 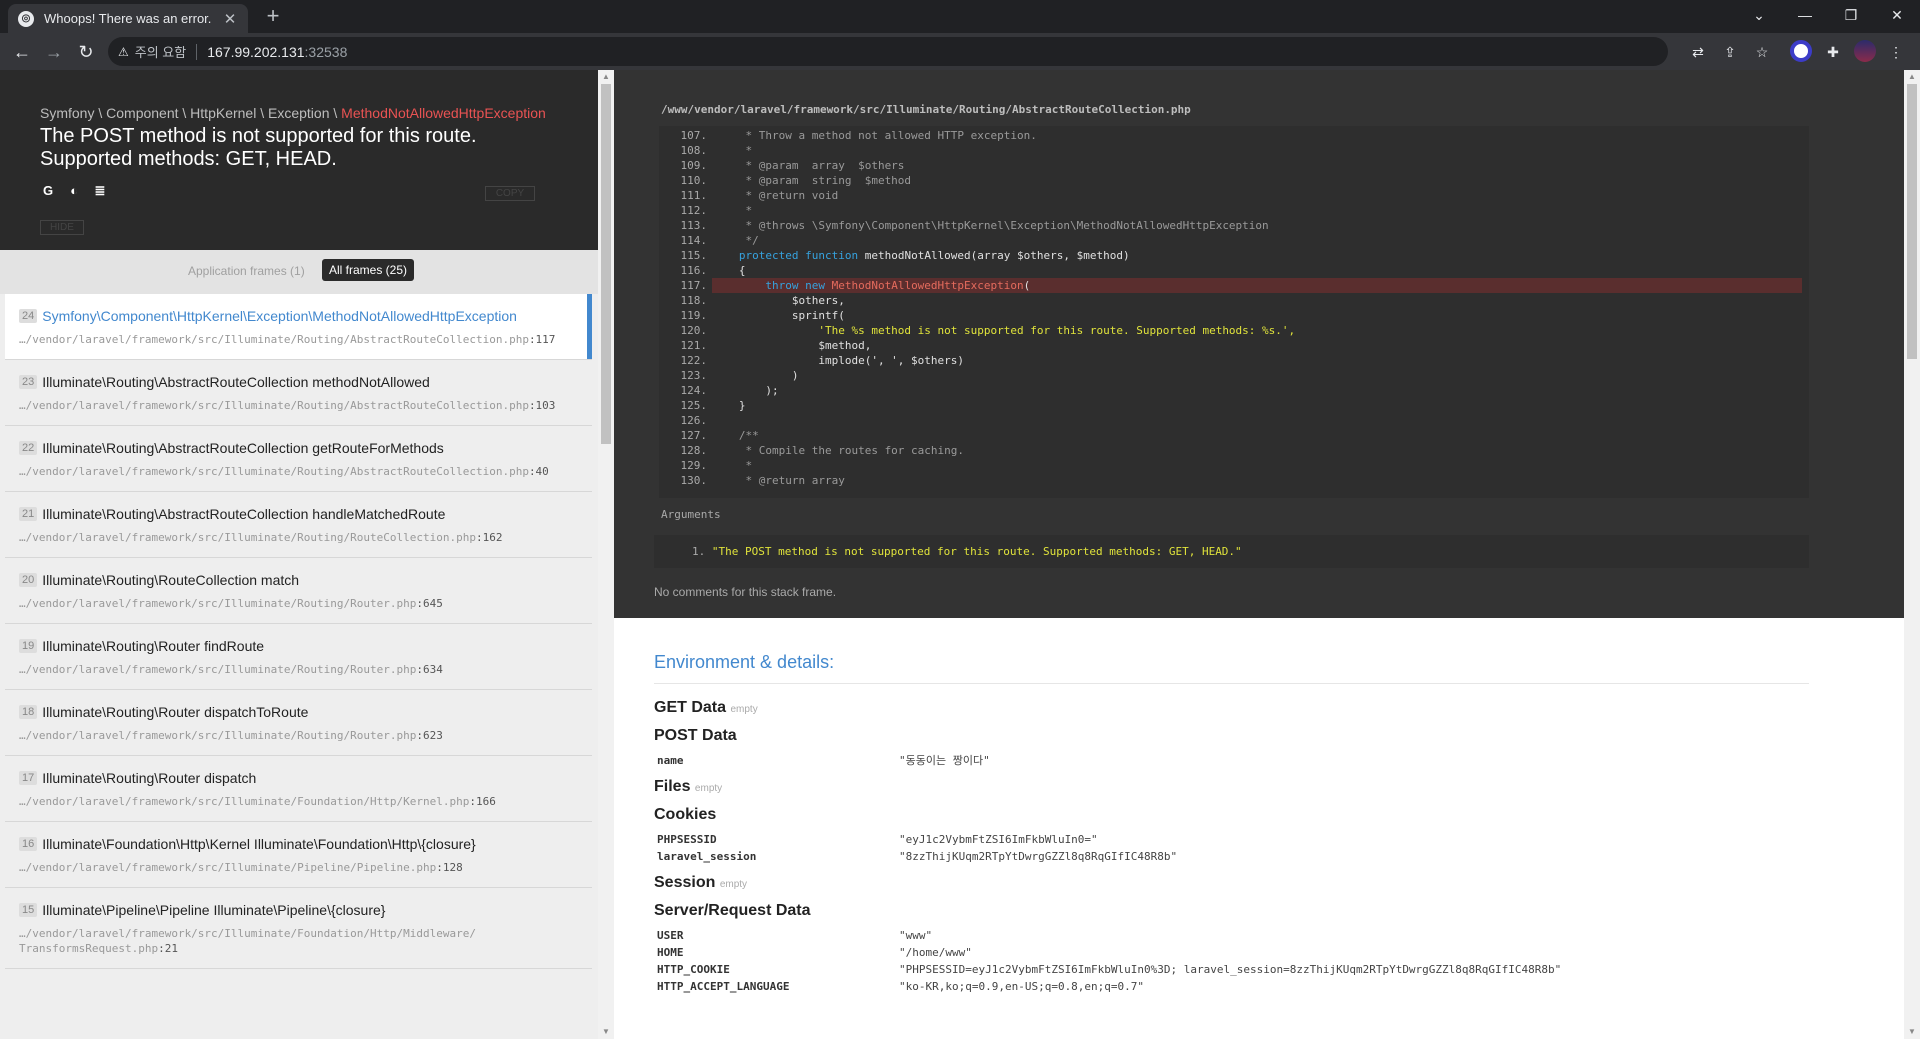 What do you see at coordinates (1231, 788) in the screenshot?
I see `files-heading: Files empty` at bounding box center [1231, 788].